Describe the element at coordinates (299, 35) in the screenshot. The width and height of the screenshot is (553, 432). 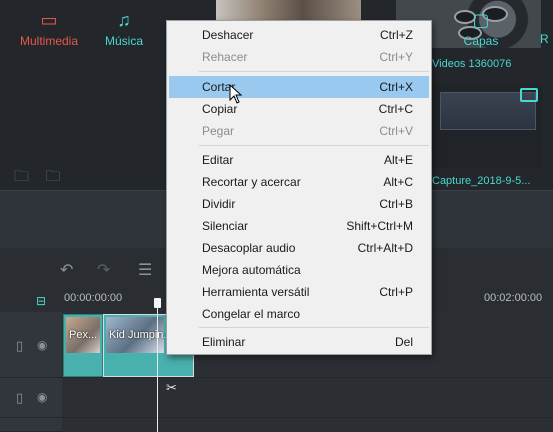
I see `menu-item-deshacer: Deshacer Ctrl+Z` at that location.